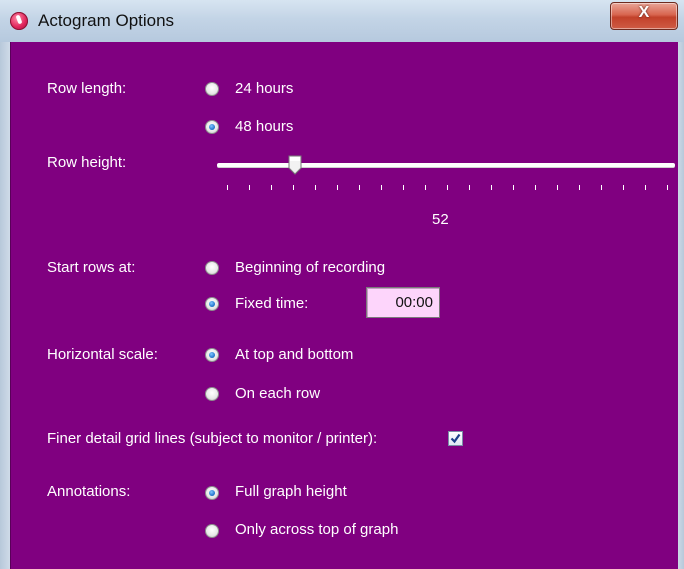 Image resolution: width=684 pixels, height=569 pixels. What do you see at coordinates (264, 126) in the screenshot?
I see `row-length-48h-label: 48 hours` at bounding box center [264, 126].